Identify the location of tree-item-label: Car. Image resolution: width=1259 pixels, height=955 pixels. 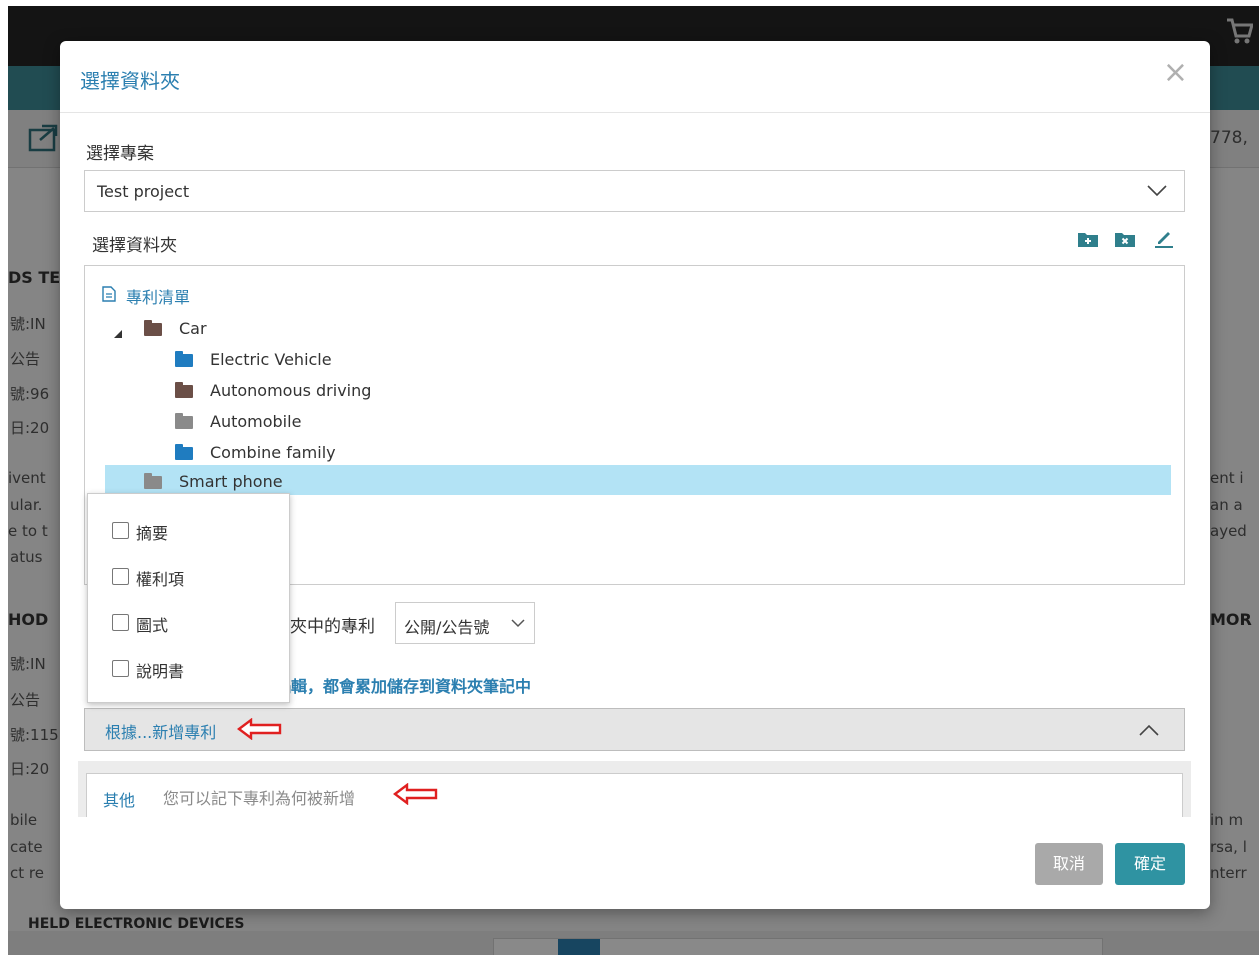
(193, 328).